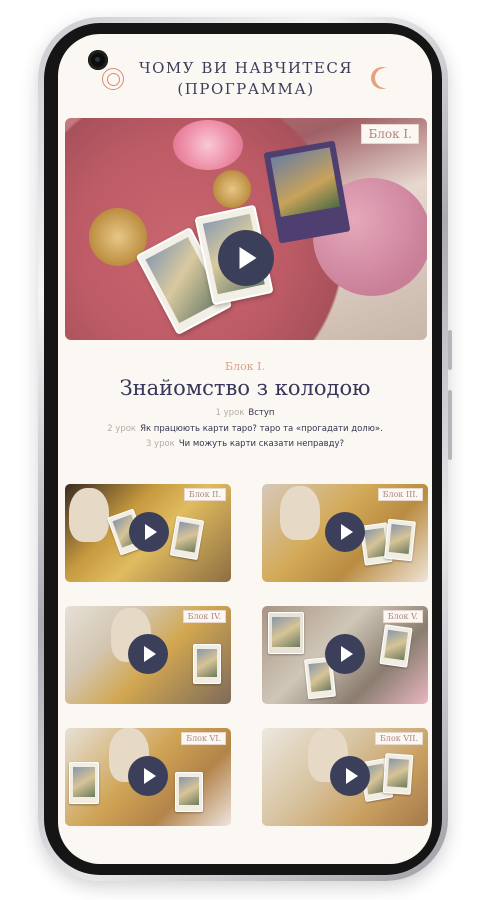 Image resolution: width=480 pixels, height=900 pixels. Describe the element at coordinates (402, 616) in the screenshot. I see `block-badge: Блок V.` at that location.